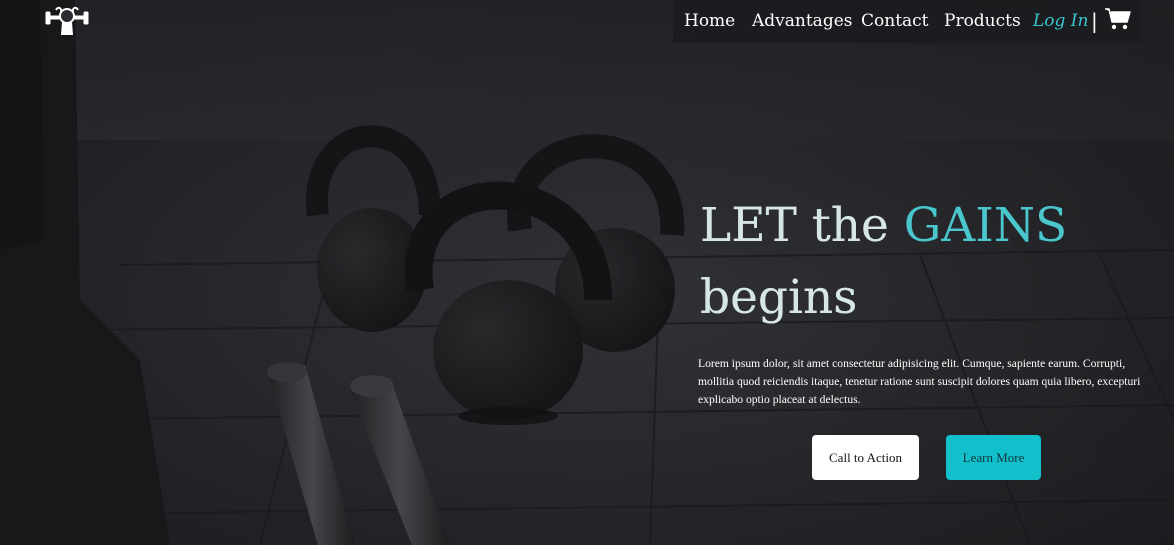 The image size is (1174, 545). What do you see at coordinates (865, 457) in the screenshot?
I see `call-to-action-button: Call to Action` at bounding box center [865, 457].